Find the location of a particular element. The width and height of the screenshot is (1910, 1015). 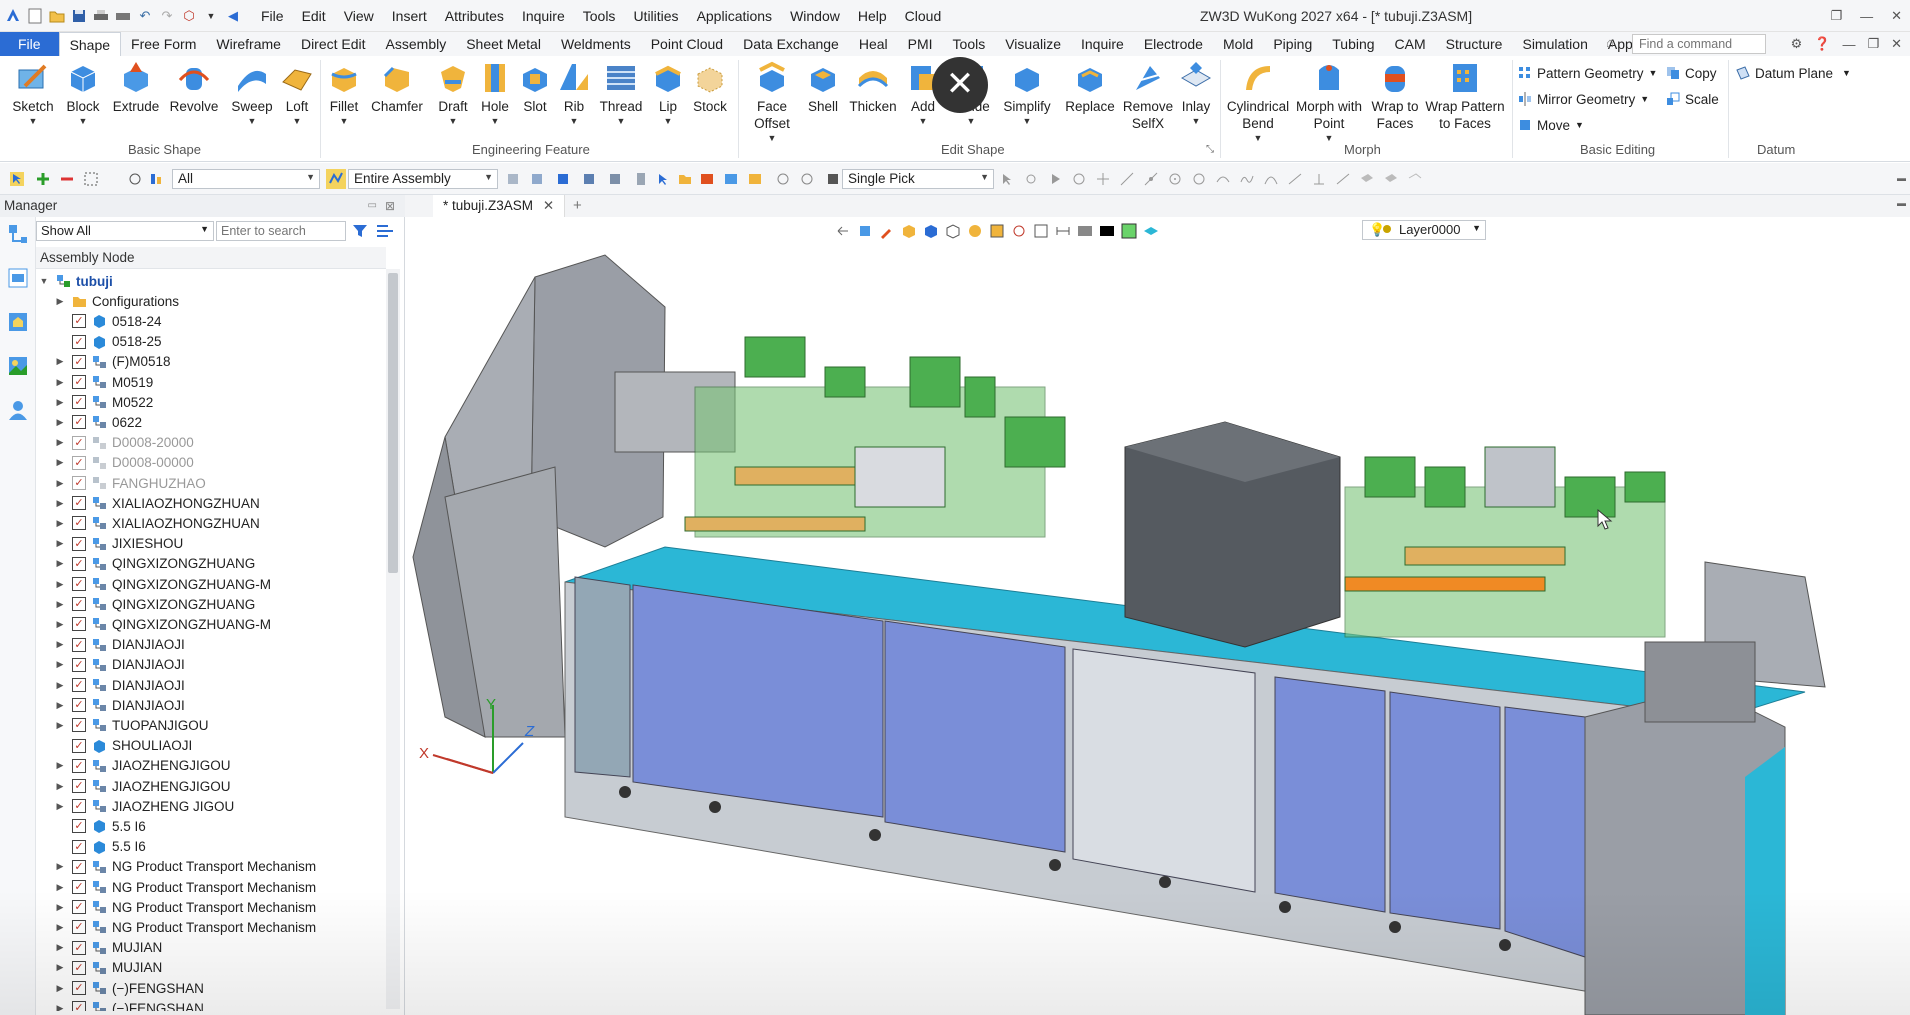

tree-node: ▶ ✓ M0519 is located at coordinates (211, 382).